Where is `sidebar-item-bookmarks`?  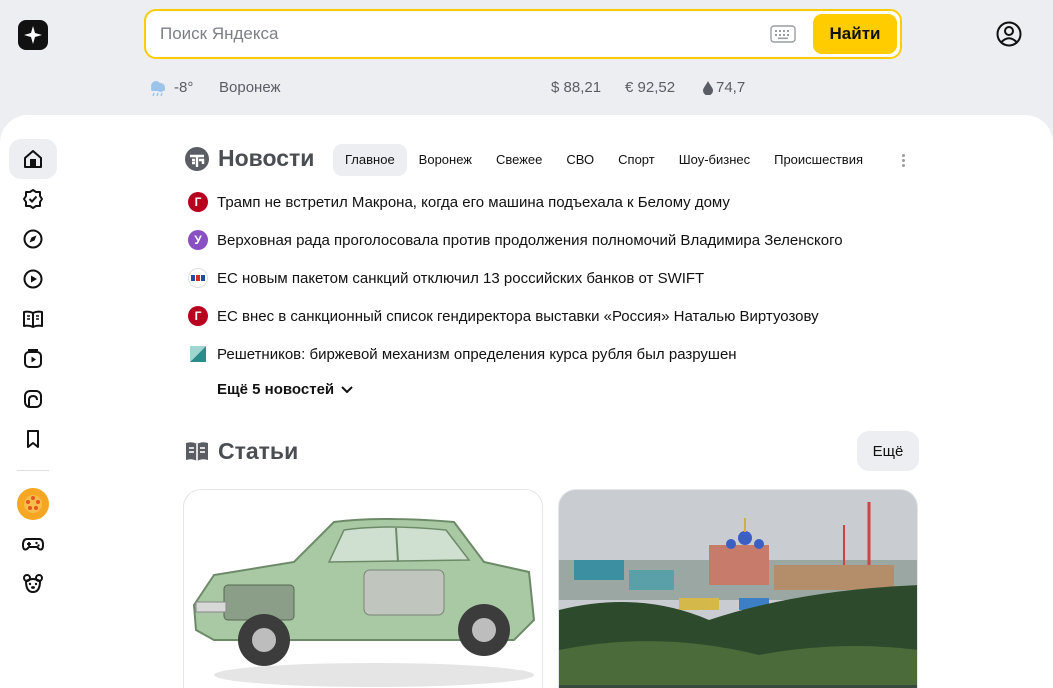
sidebar-item-bookmarks is located at coordinates (33, 439).